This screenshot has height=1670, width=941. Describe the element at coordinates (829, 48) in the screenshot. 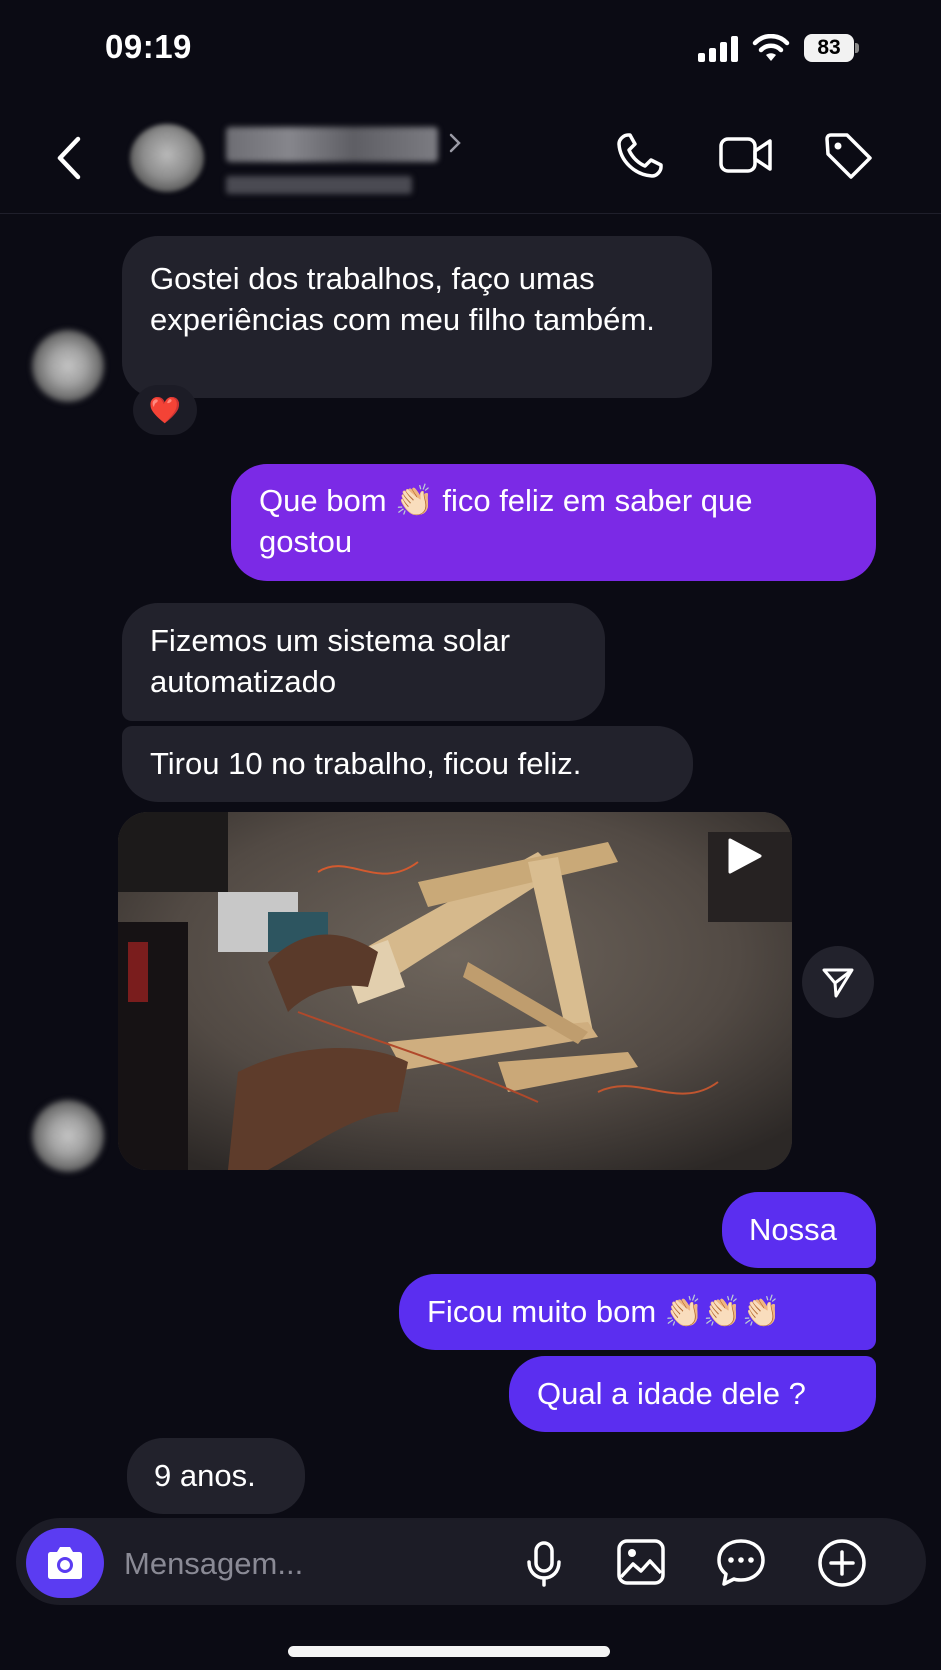

I see `battery-level: 83` at that location.